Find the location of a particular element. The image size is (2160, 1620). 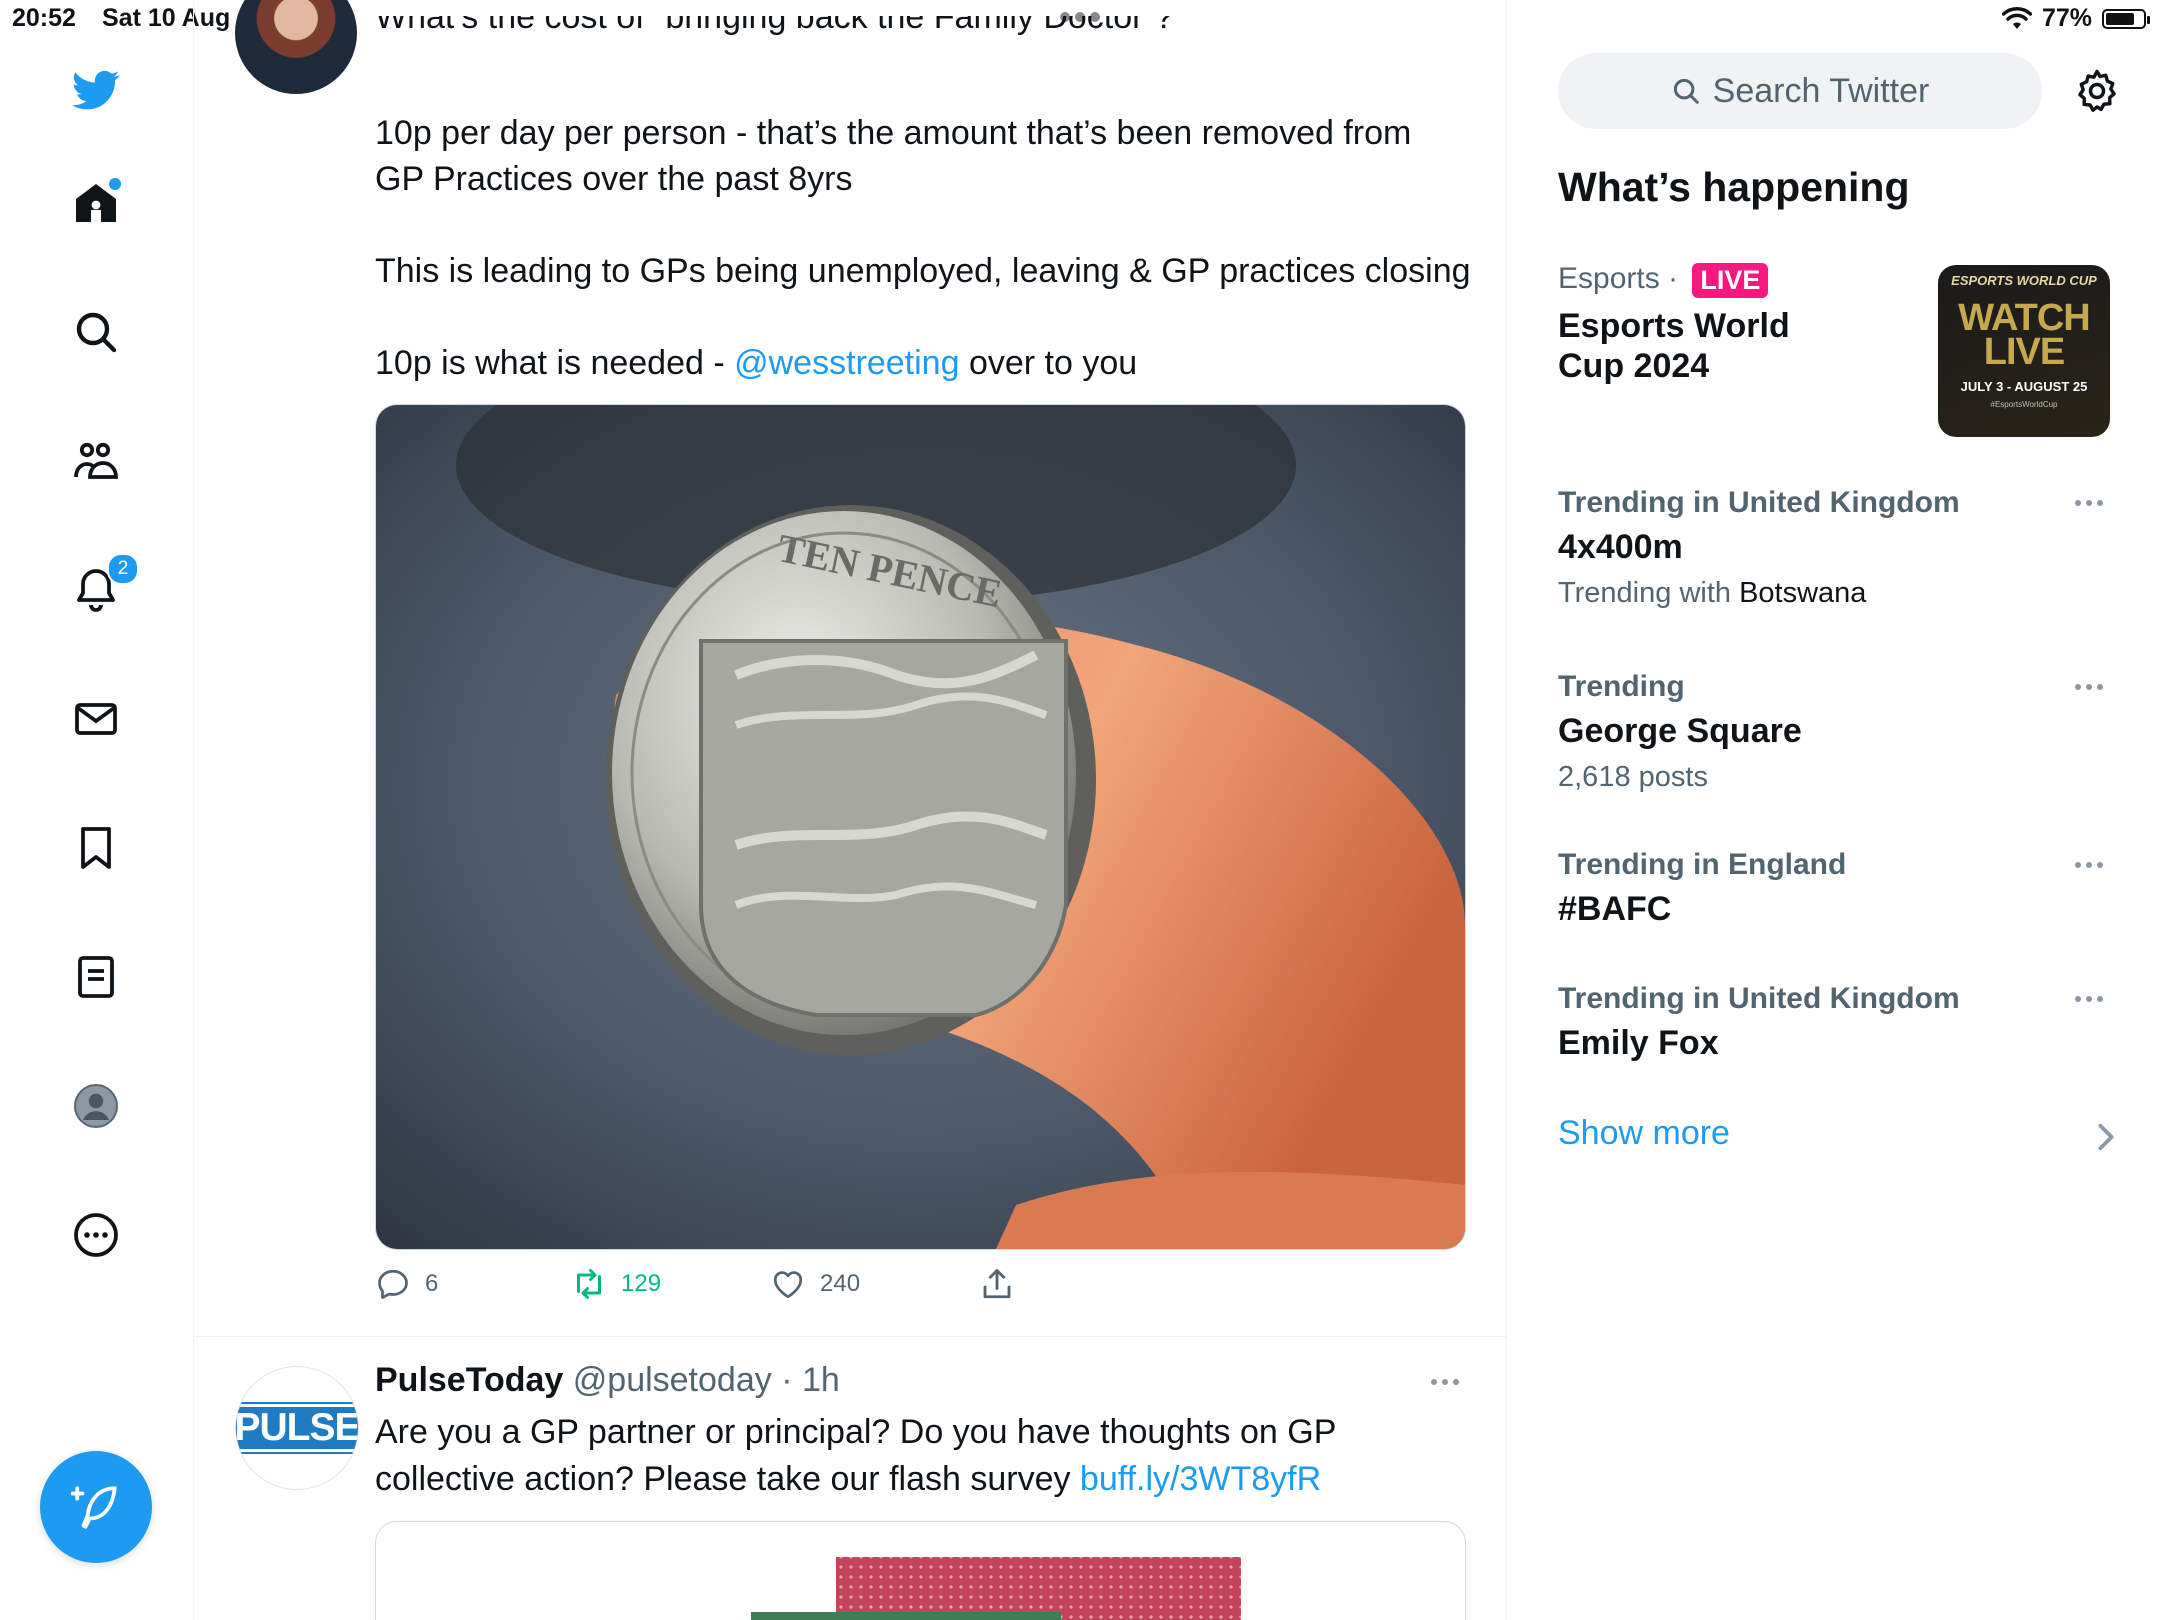

twitter-logo-icon is located at coordinates (96, 90).